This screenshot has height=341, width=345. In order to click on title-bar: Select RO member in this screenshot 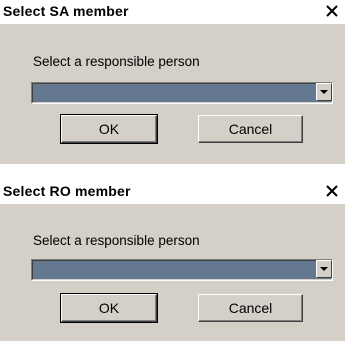, I will do `click(172, 192)`.